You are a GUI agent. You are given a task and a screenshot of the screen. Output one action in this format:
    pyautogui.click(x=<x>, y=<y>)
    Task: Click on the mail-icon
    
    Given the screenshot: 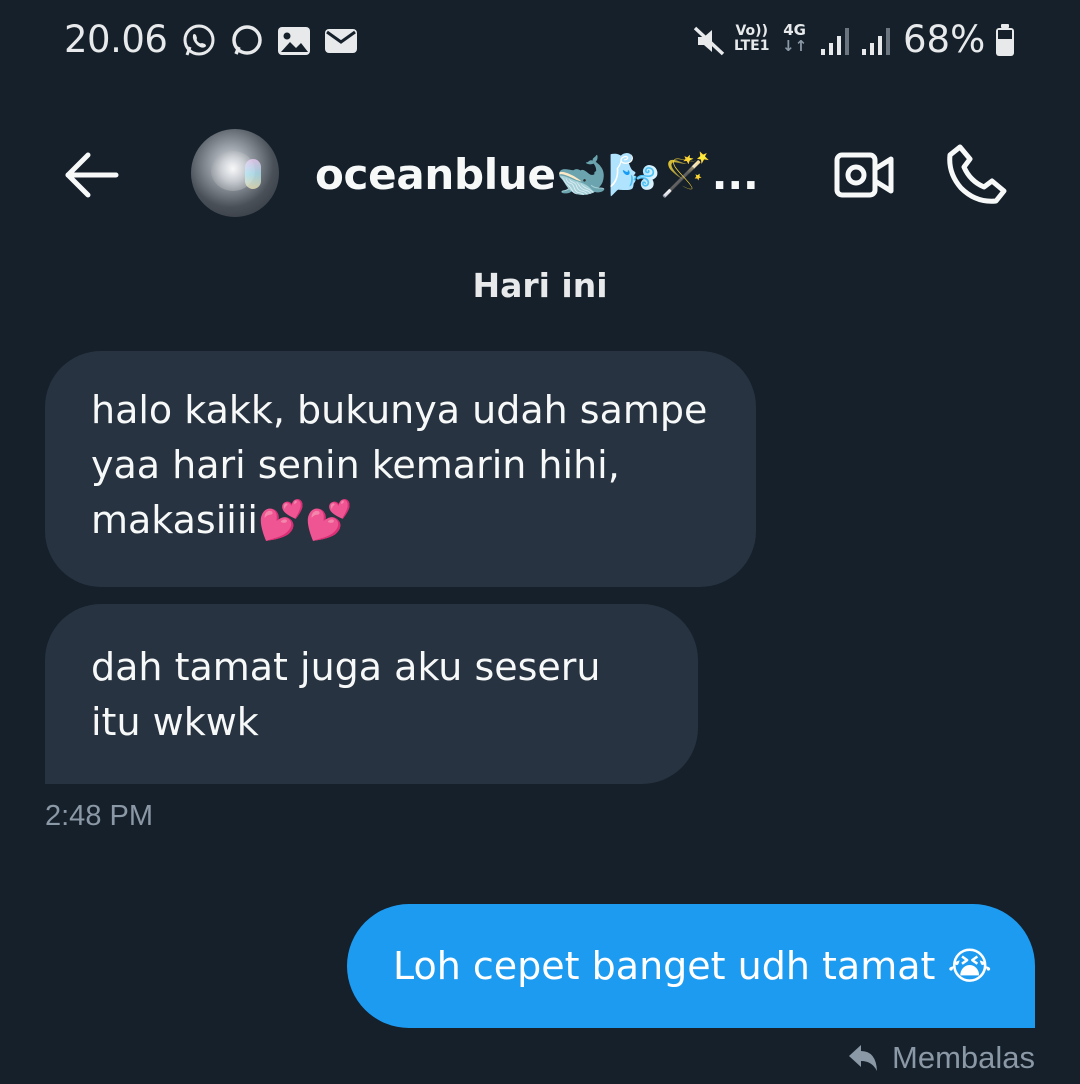 What is the action you would take?
    pyautogui.click(x=341, y=41)
    